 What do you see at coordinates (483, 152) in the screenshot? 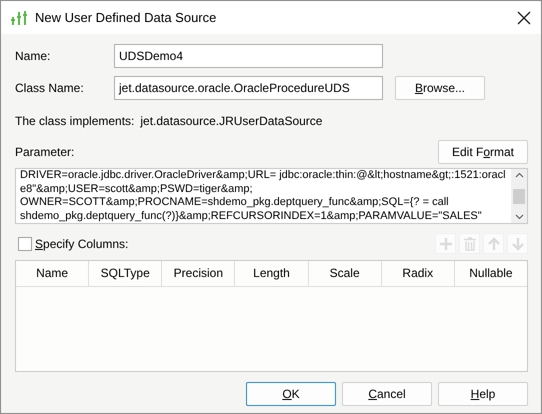
I see `edit-format-button: Edit Format` at bounding box center [483, 152].